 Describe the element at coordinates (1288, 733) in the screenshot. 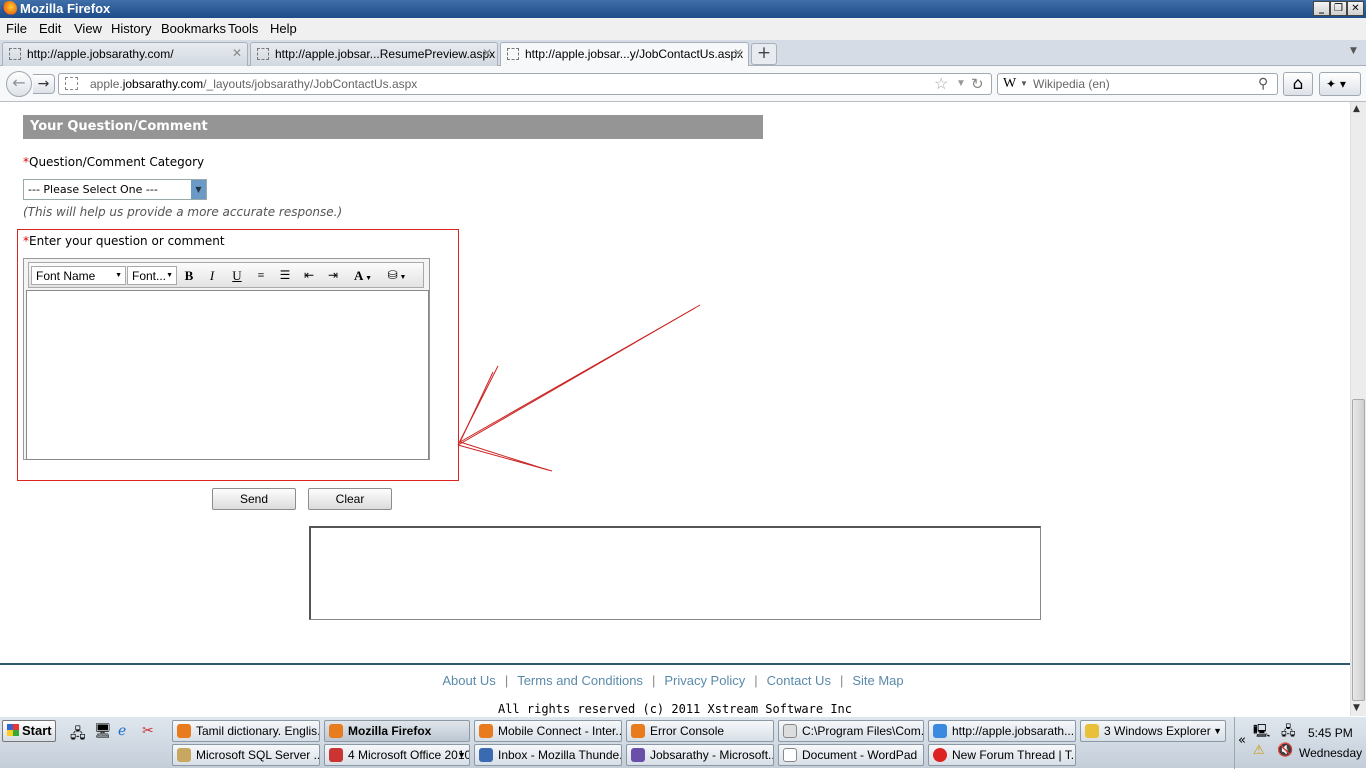

I see `tray-network-icon: 🖧` at that location.